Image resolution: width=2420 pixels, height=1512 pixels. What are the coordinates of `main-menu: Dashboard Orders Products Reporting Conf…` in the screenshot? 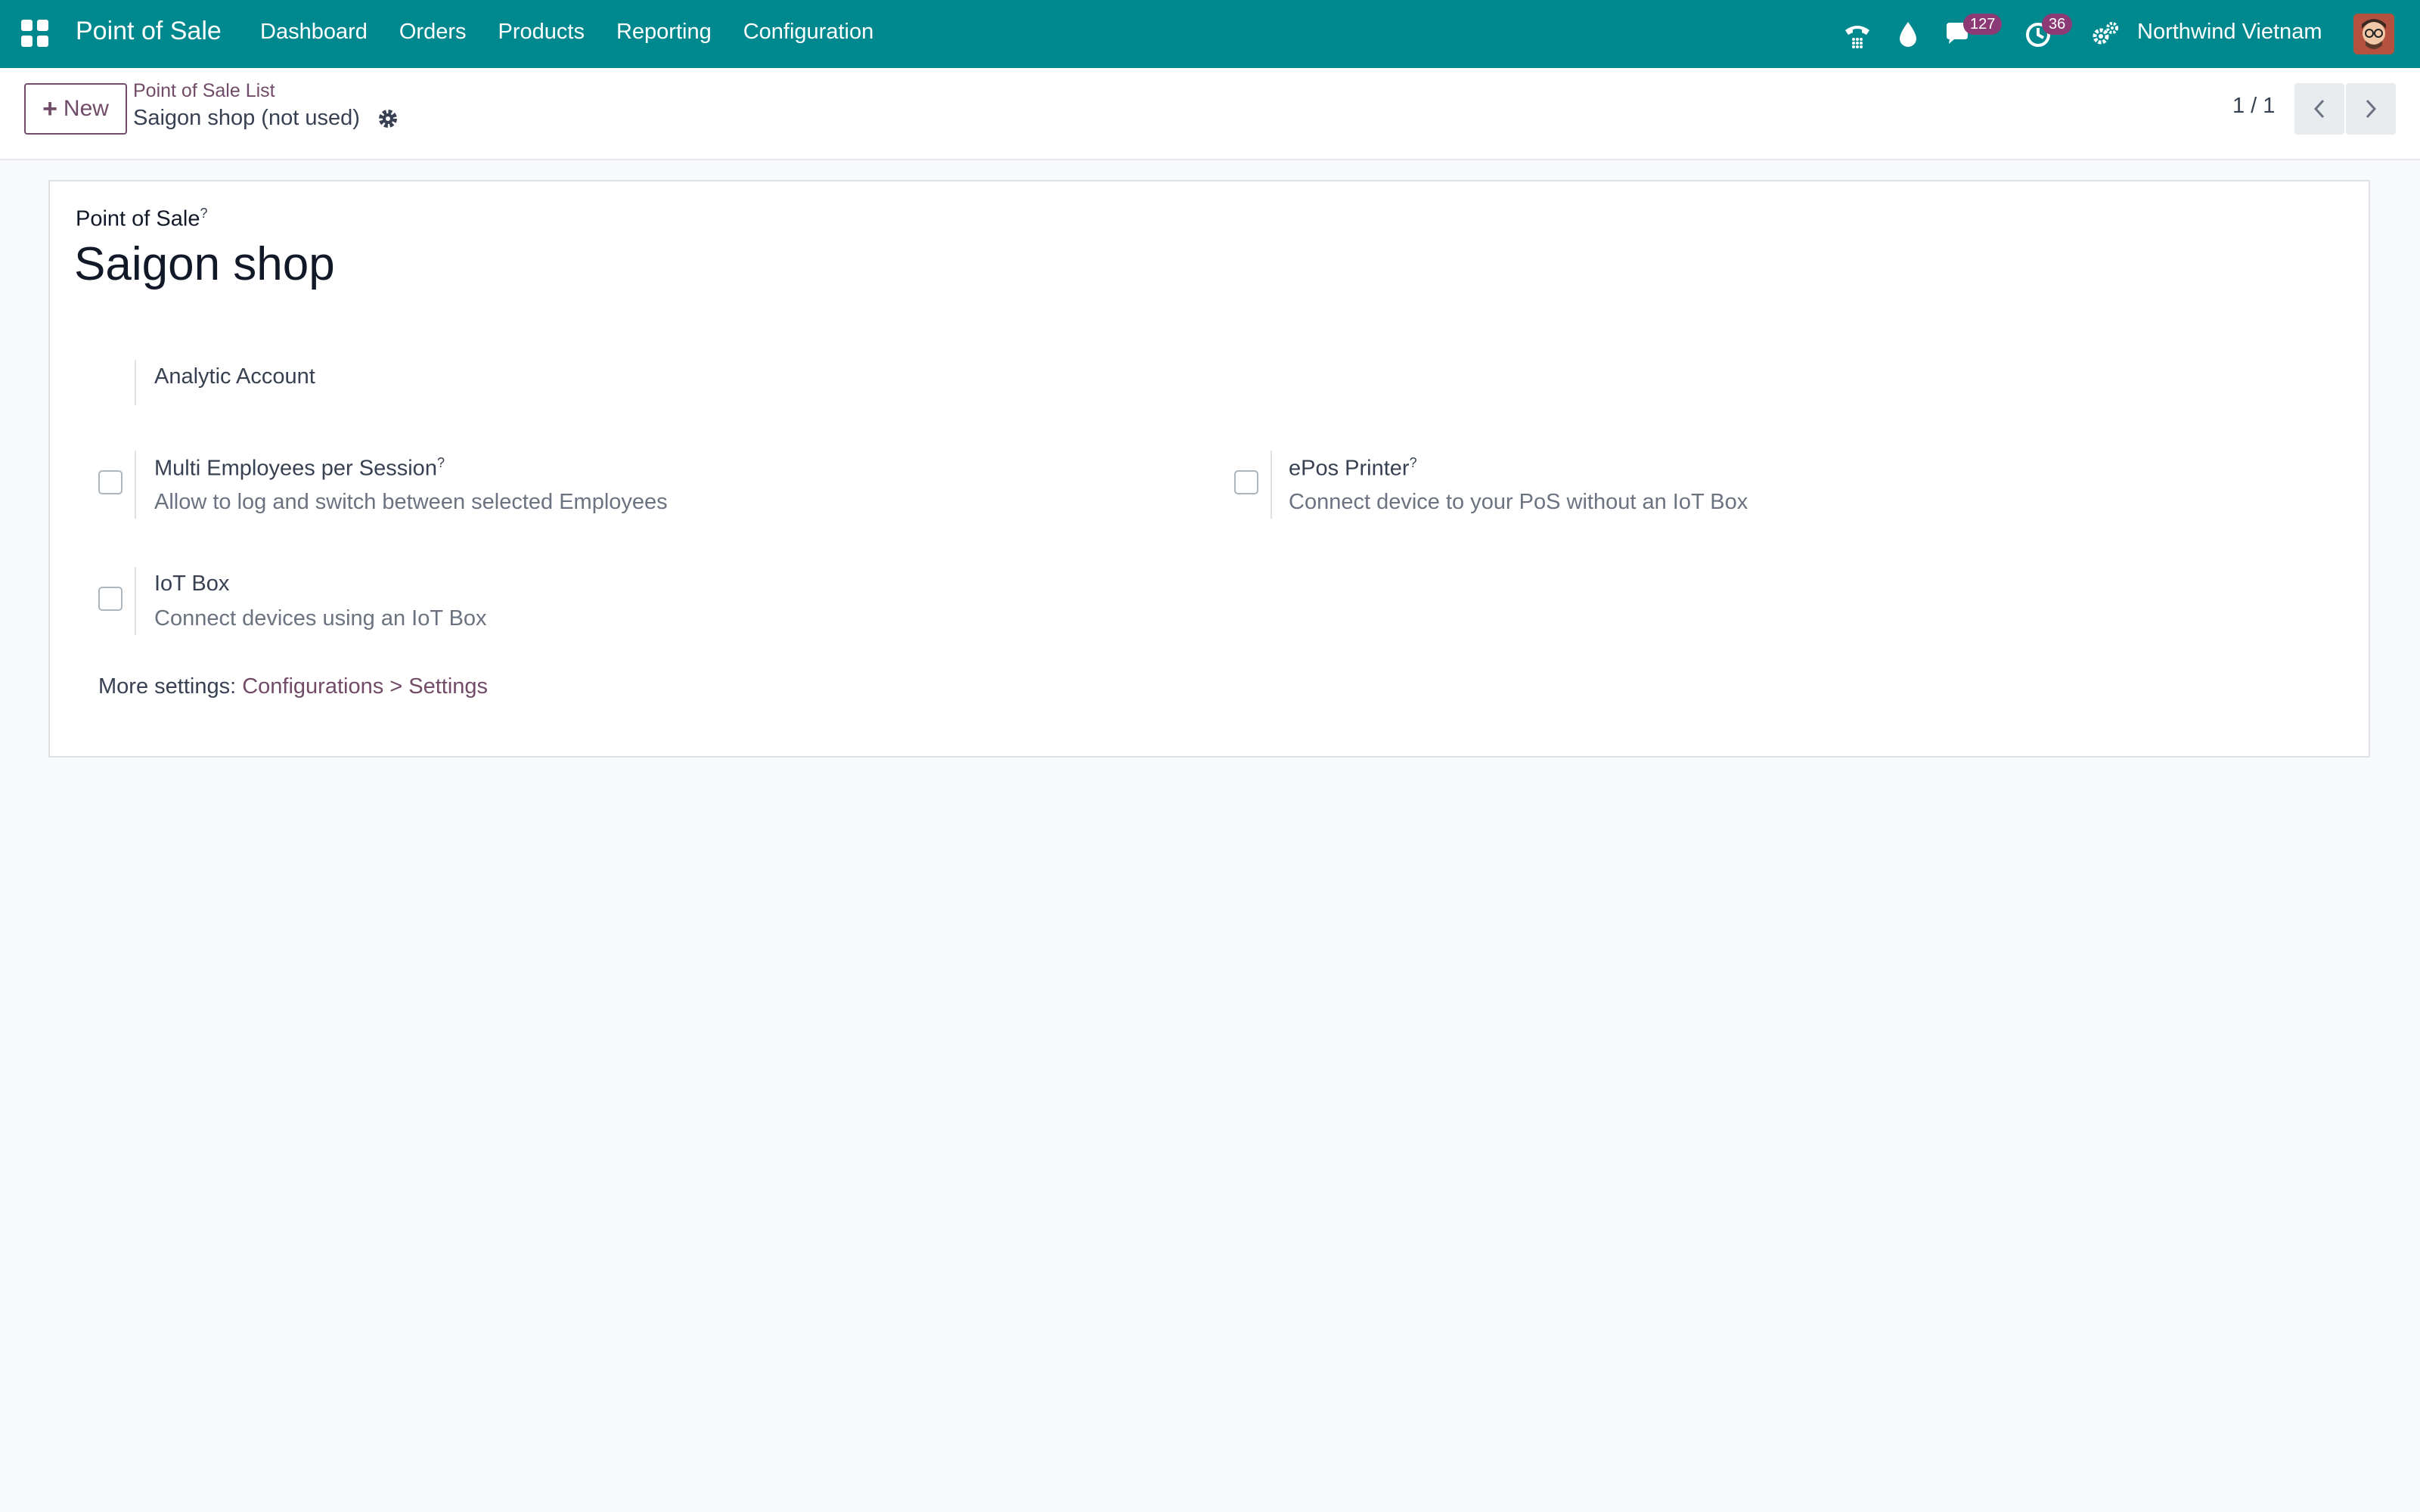 It's located at (582, 32).